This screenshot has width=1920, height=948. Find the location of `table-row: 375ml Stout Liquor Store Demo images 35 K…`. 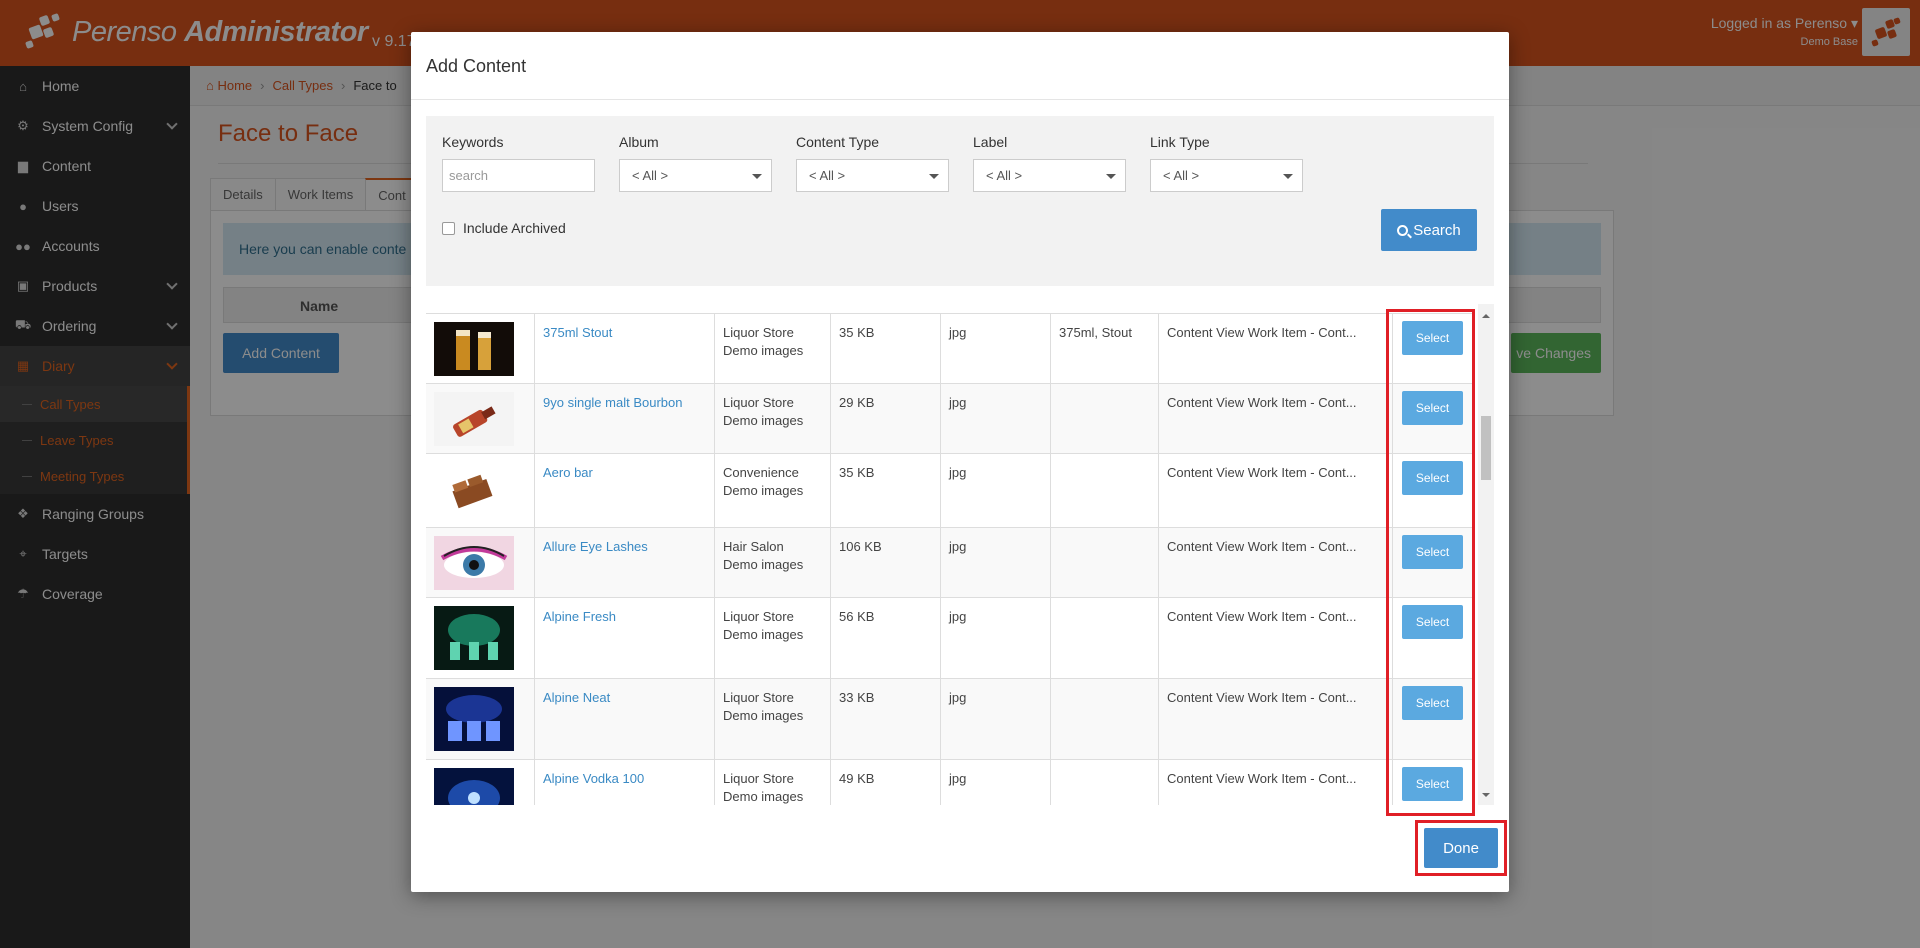

table-row: 375ml Stout Liquor Store Demo images 35 K… is located at coordinates (950, 349).